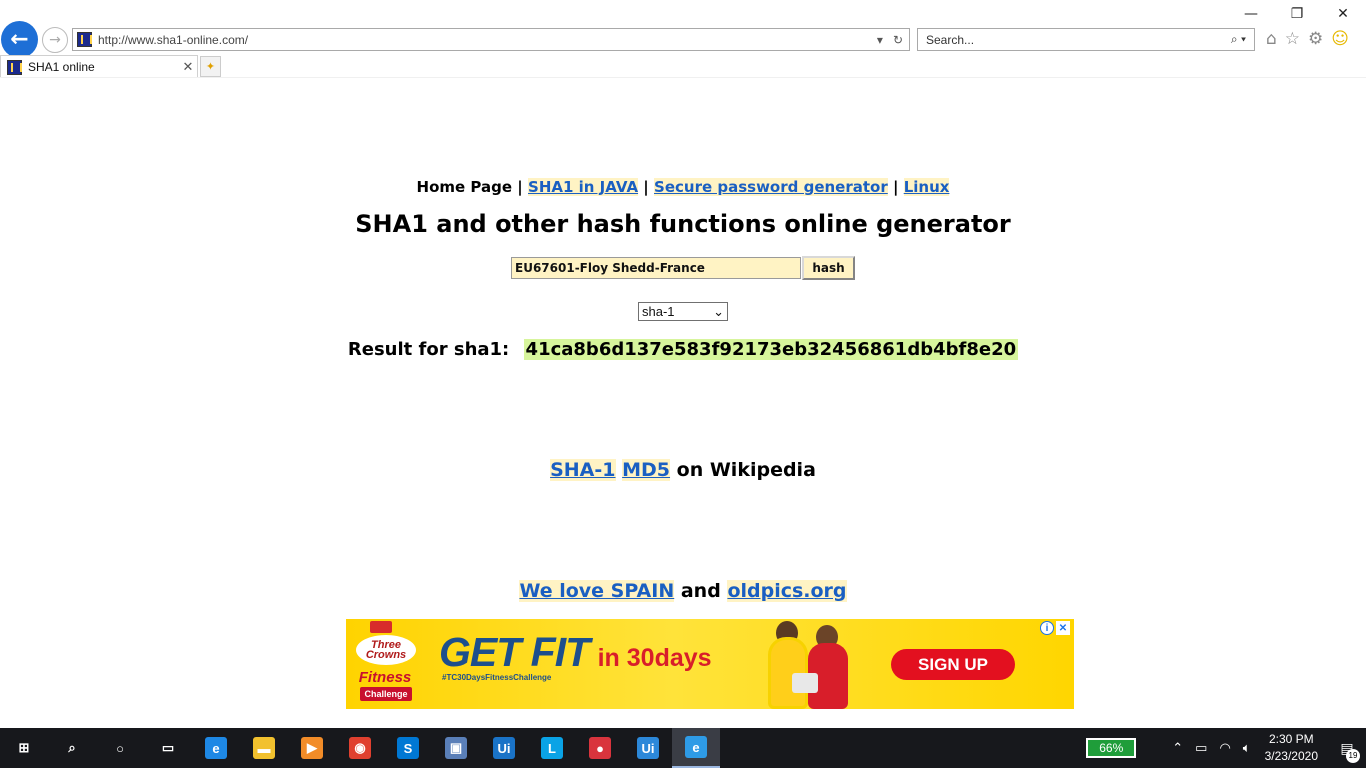 Image resolution: width=1366 pixels, height=768 pixels. I want to click on remote-desktop-icon: ▣, so click(456, 748).